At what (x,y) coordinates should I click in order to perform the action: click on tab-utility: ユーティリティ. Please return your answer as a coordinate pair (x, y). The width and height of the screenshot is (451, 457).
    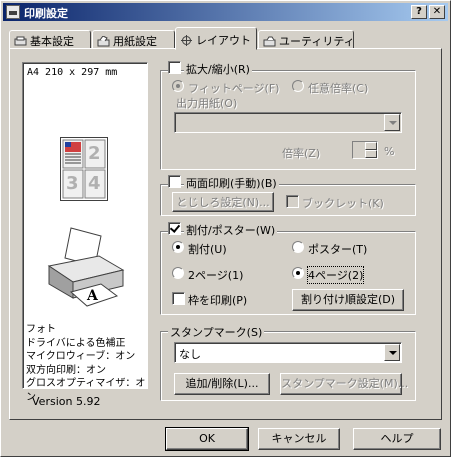
    Looking at the image, I should click on (306, 39).